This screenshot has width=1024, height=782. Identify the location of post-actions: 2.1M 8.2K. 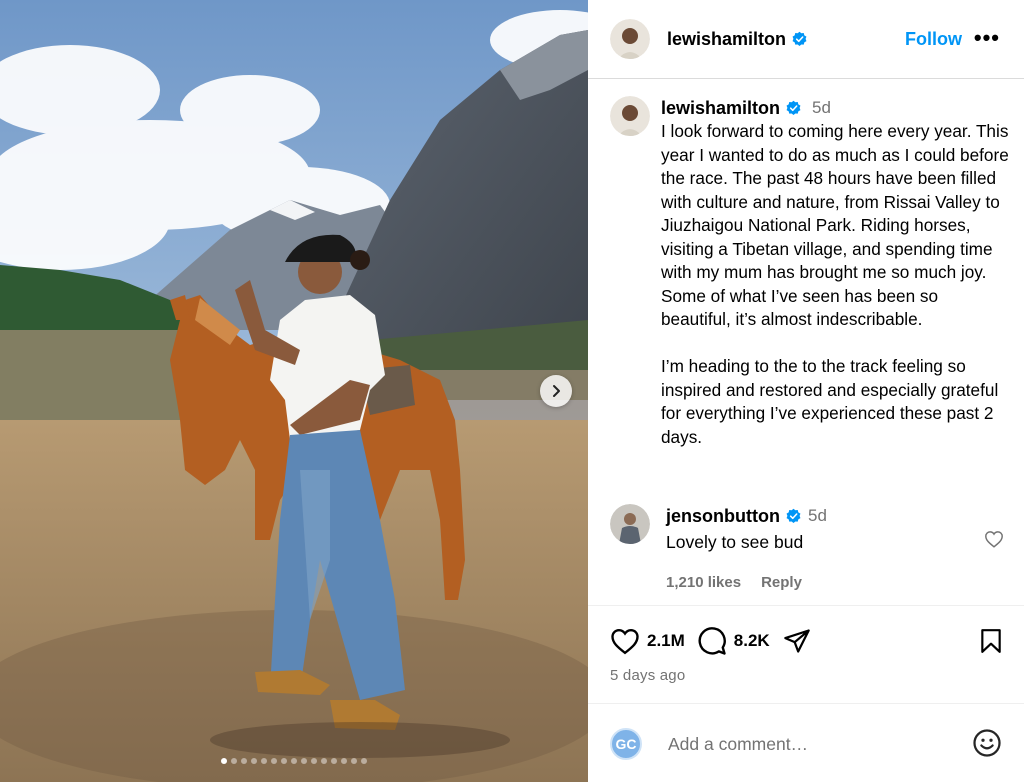
(807, 641).